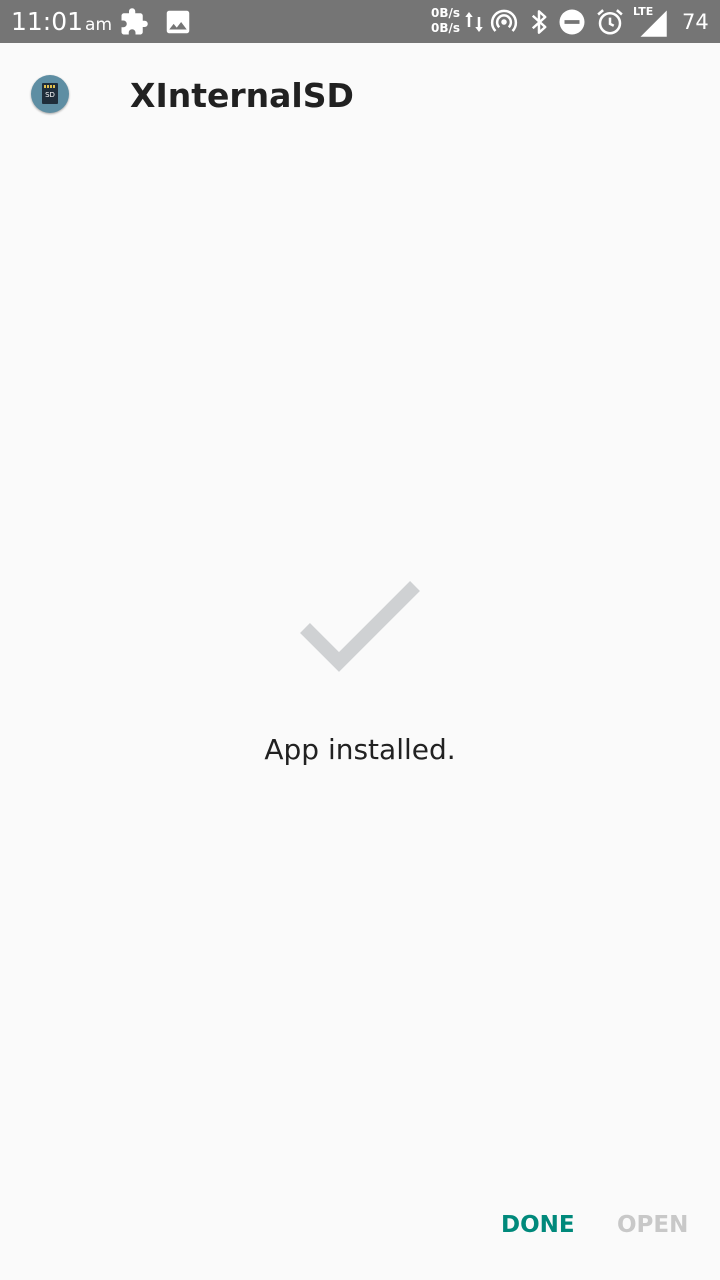 This screenshot has height=1280, width=720. What do you see at coordinates (653, 23) in the screenshot?
I see `signal-icon` at bounding box center [653, 23].